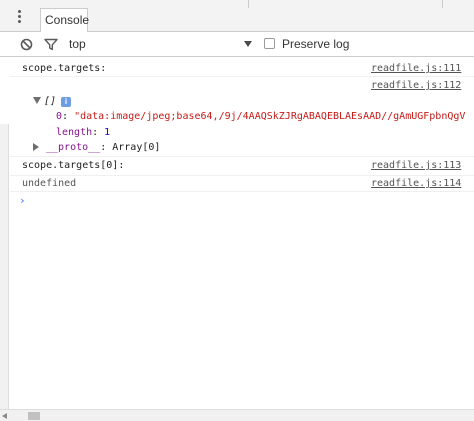 Image resolution: width=474 pixels, height=421 pixels. I want to click on console-message-text: scope.targets[0]:, so click(73, 165).